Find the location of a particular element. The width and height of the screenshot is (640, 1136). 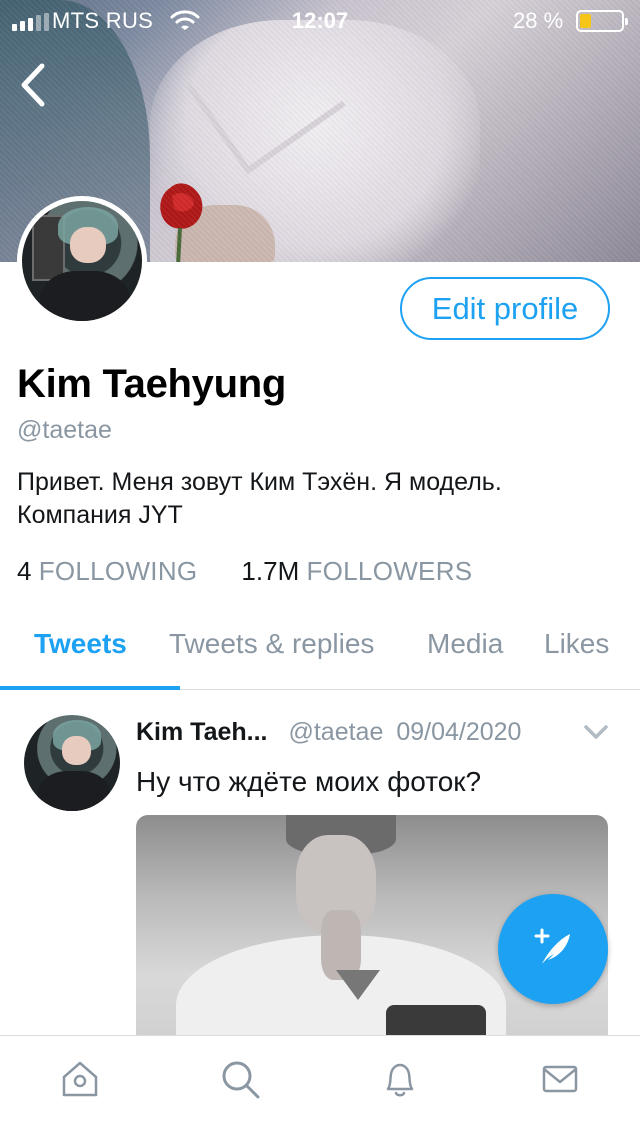

bell-icon is located at coordinates (400, 1080).